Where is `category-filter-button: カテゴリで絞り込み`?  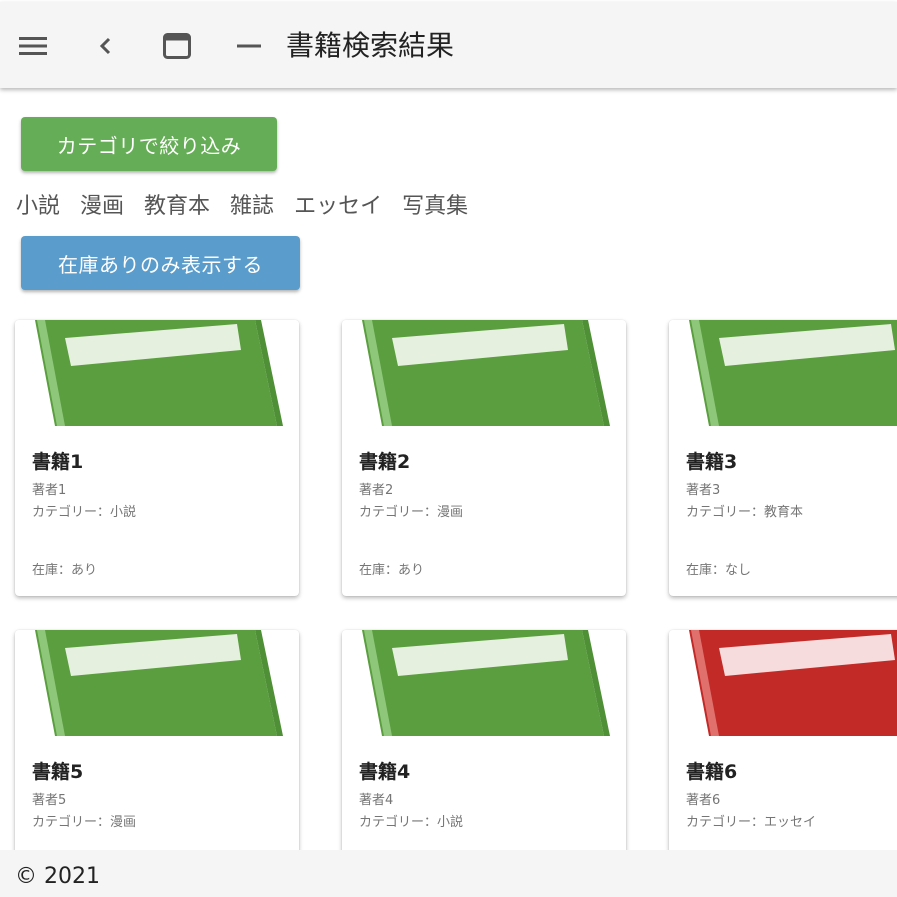
category-filter-button: カテゴリで絞り込み is located at coordinates (149, 144).